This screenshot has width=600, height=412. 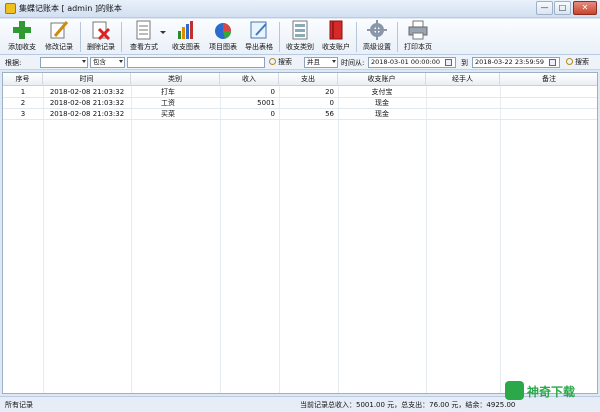 What do you see at coordinates (377, 30) in the screenshot?
I see `settings-icon` at bounding box center [377, 30].